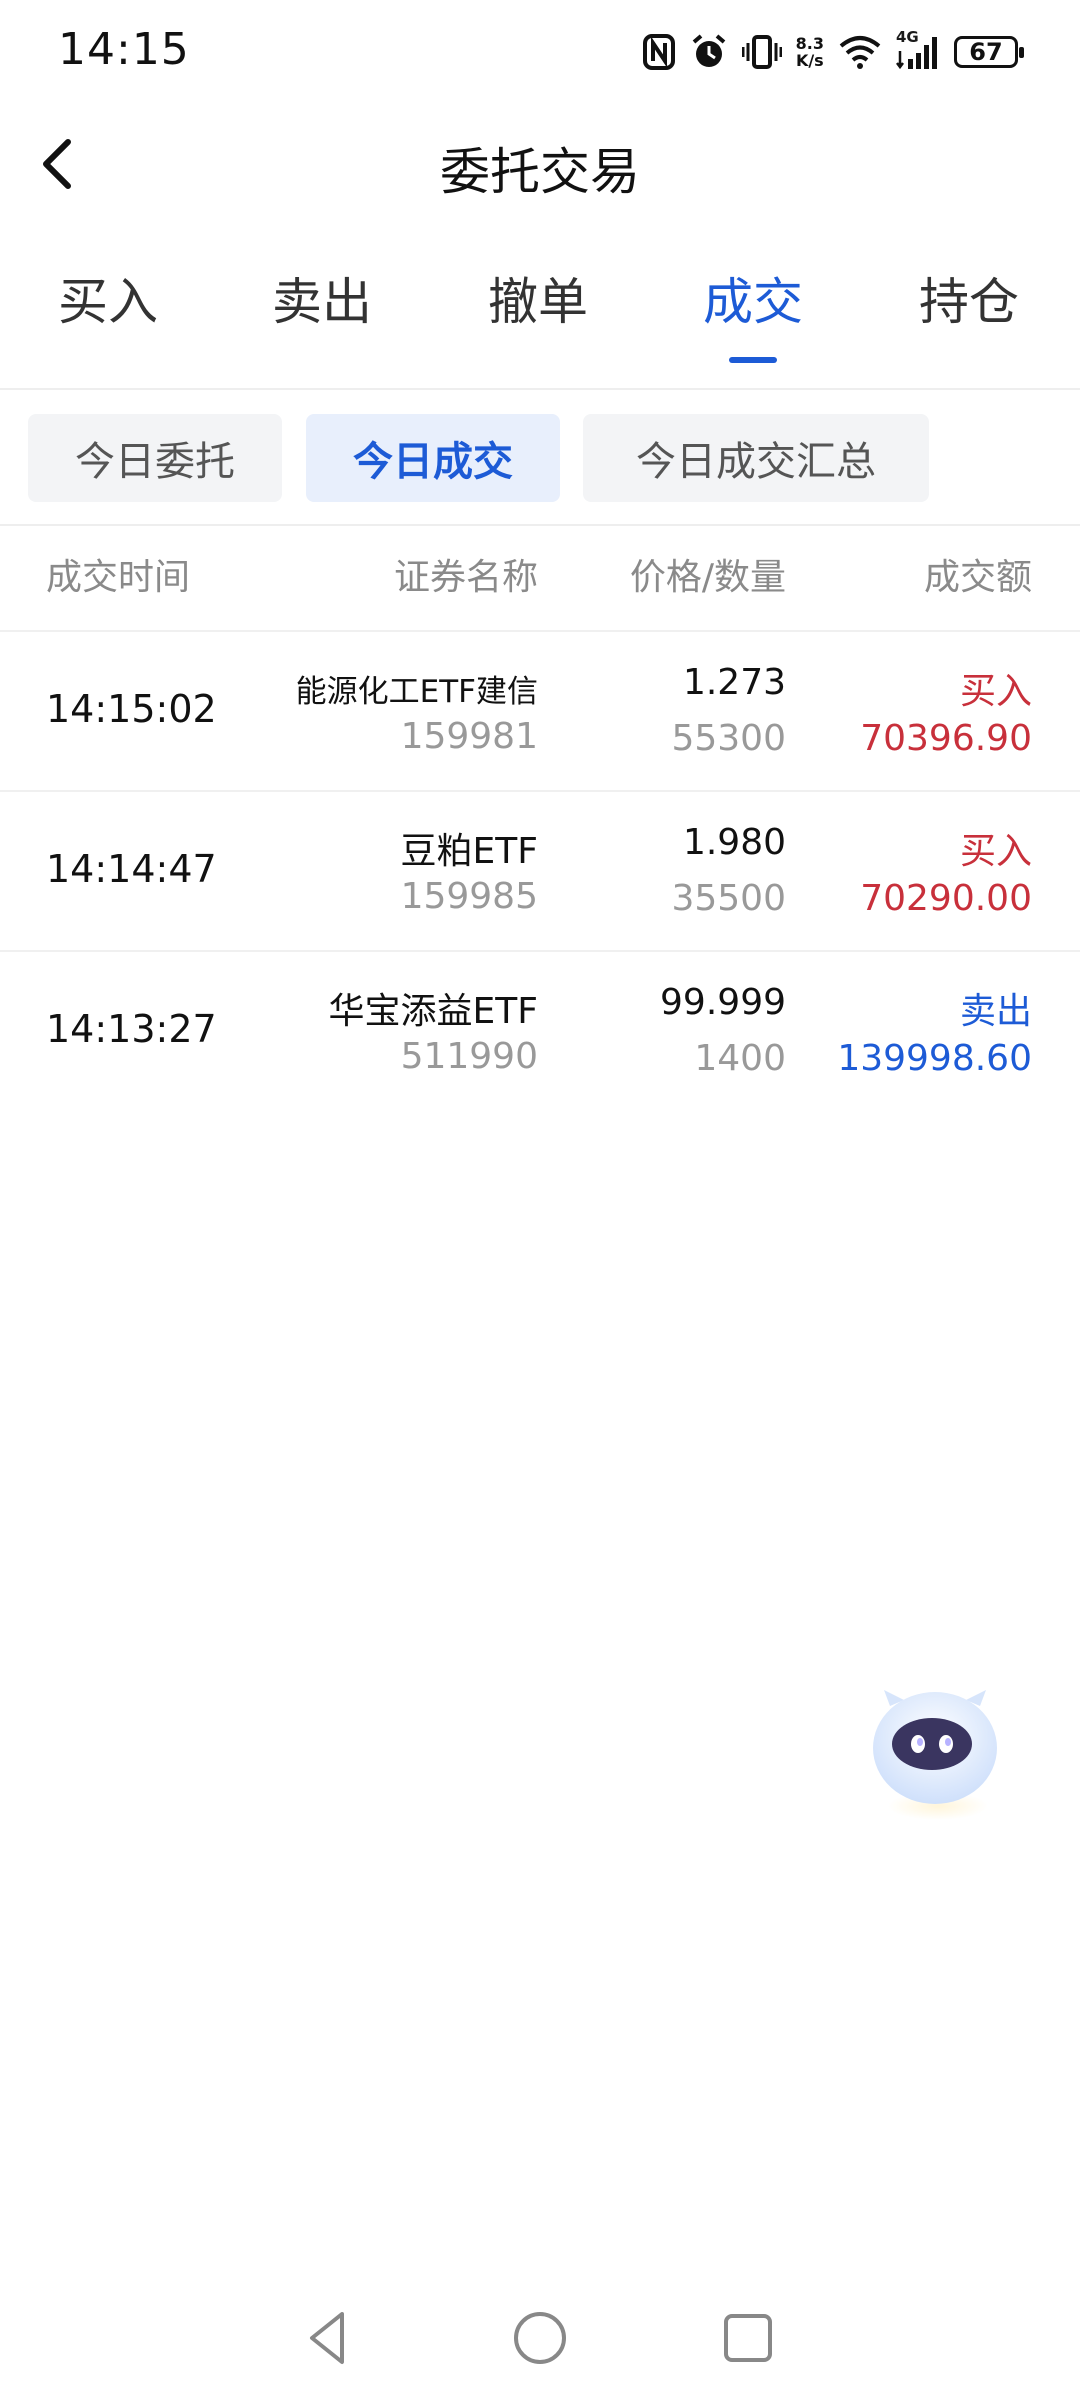  What do you see at coordinates (969, 298) in the screenshot?
I see `tab-positions: 持仓` at bounding box center [969, 298].